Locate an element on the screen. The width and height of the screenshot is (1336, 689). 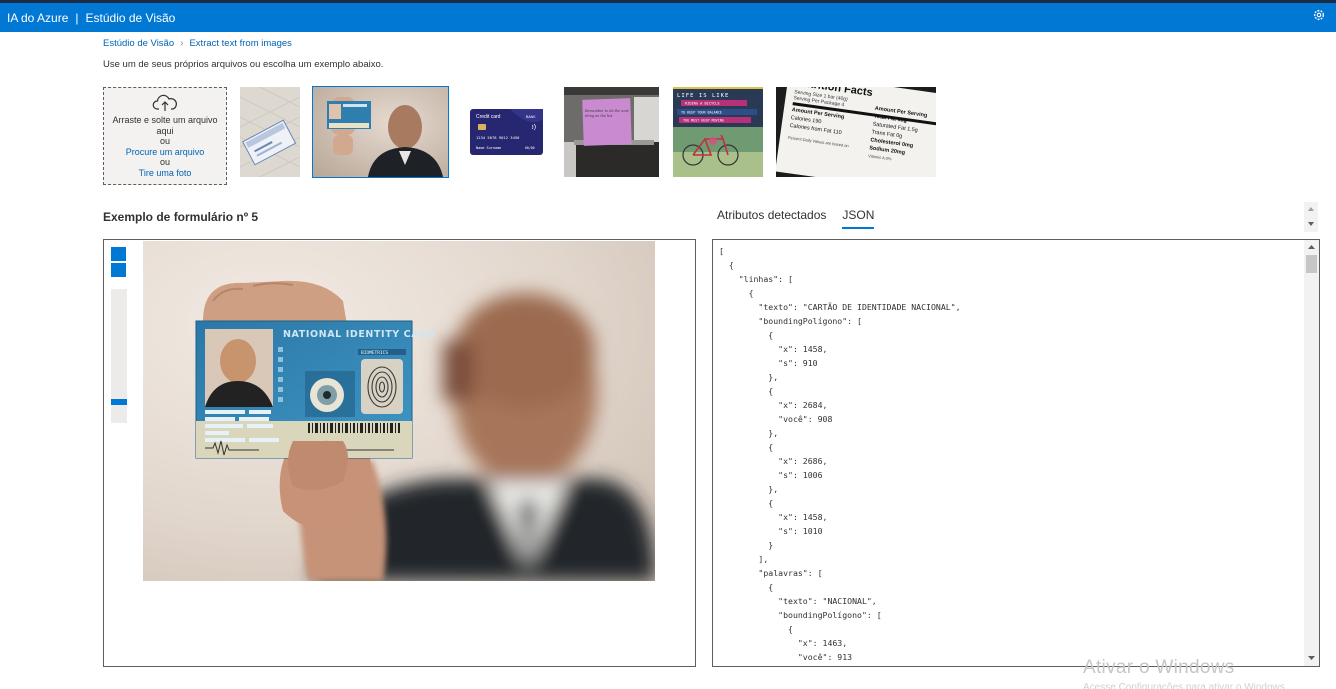
tab-json: JSON is located at coordinates (858, 218).